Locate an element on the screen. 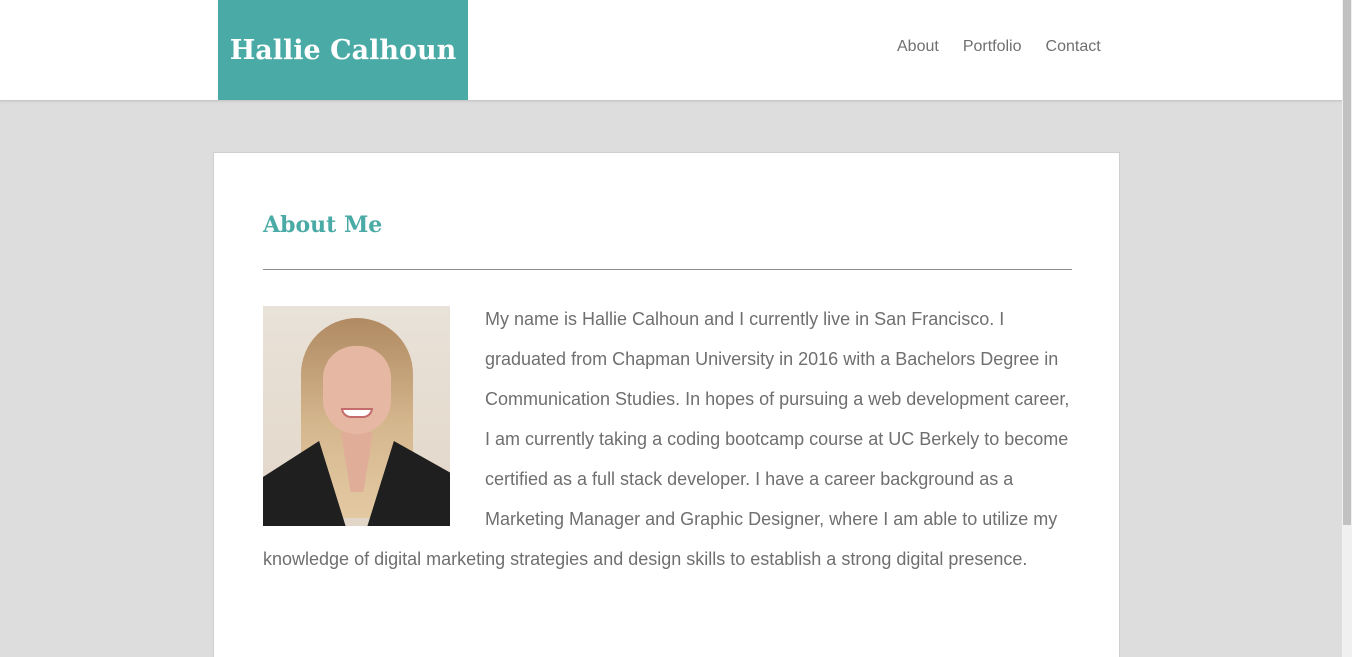 The width and height of the screenshot is (1352, 657). about-title: About Me is located at coordinates (323, 225).